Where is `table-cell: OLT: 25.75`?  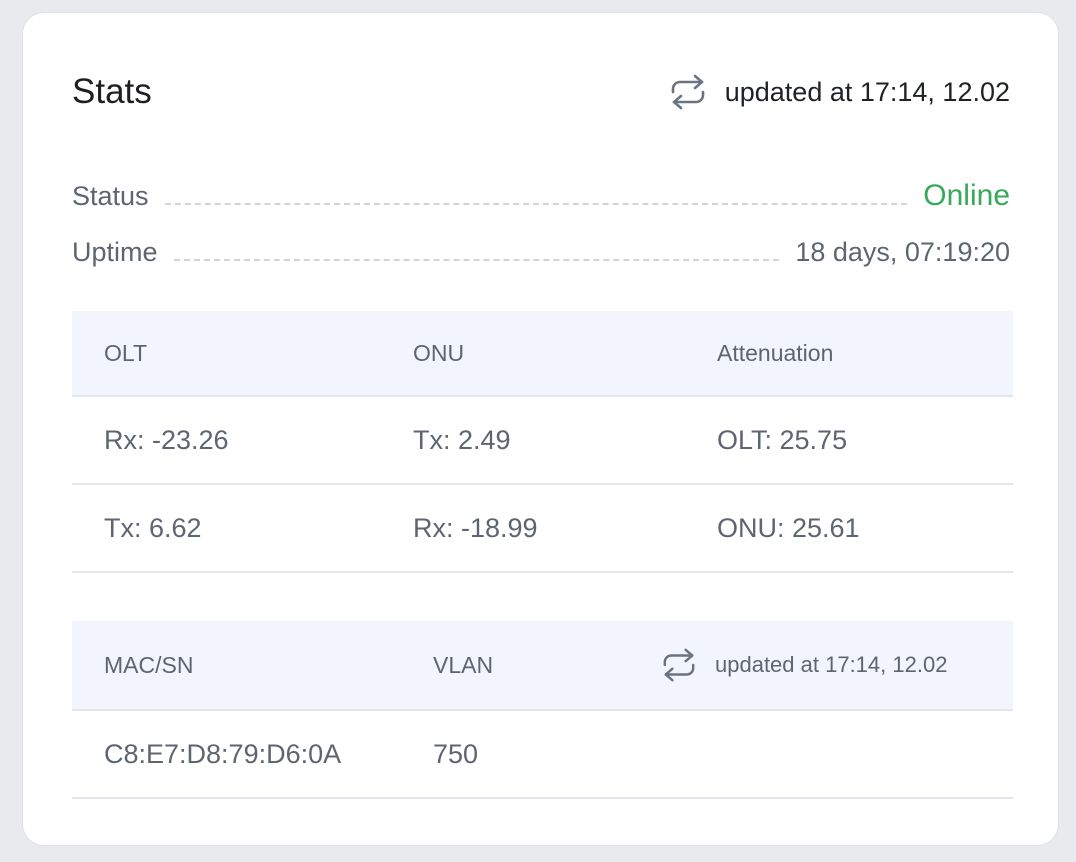
table-cell: OLT: 25.75 is located at coordinates (849, 440).